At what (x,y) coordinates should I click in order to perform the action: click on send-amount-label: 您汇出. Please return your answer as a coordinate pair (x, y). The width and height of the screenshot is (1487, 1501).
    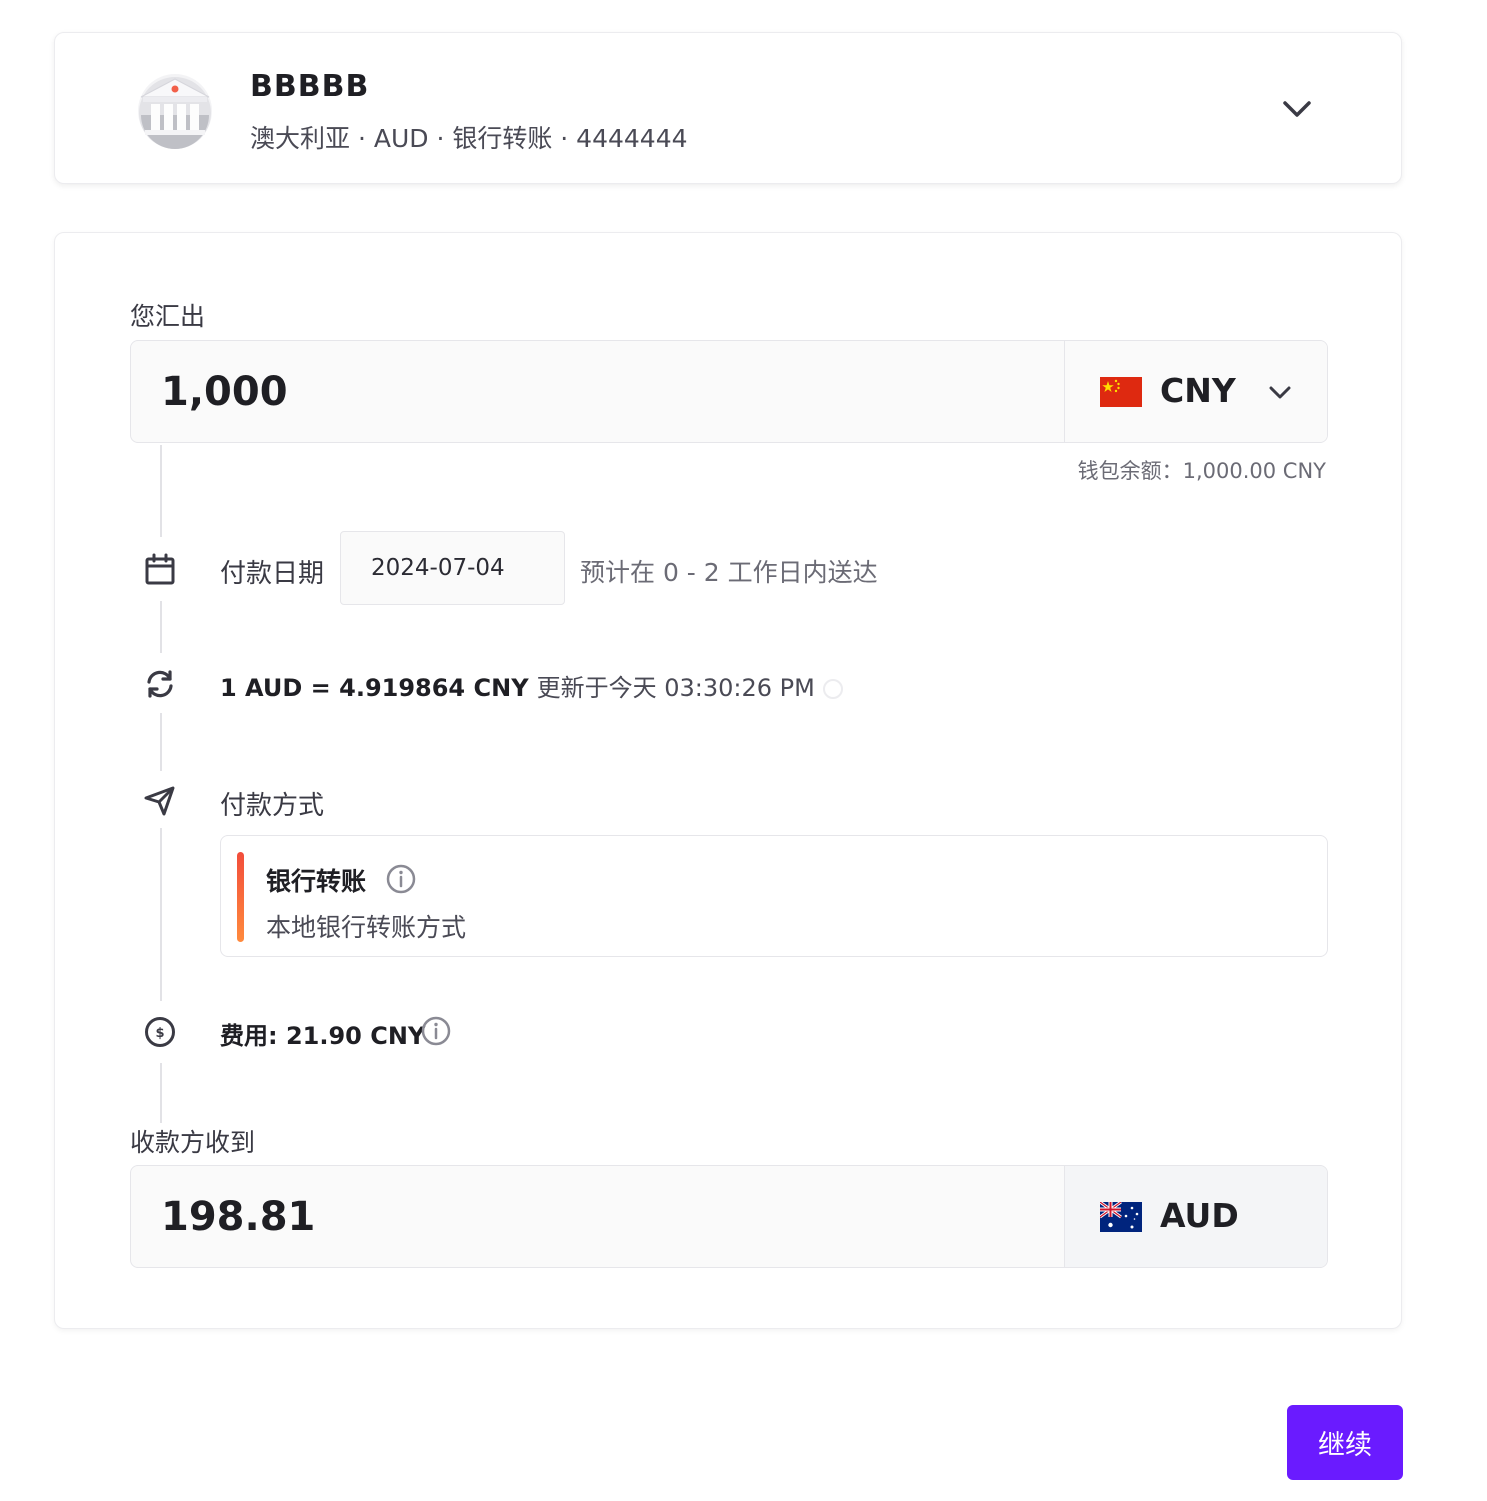
    Looking at the image, I should click on (168, 316).